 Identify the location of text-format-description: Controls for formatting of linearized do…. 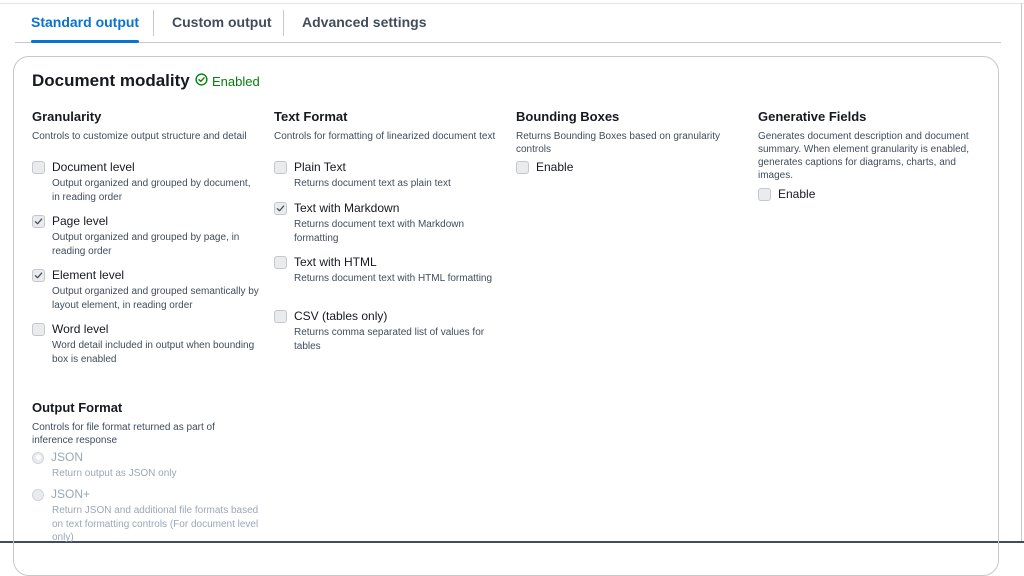
(385, 136).